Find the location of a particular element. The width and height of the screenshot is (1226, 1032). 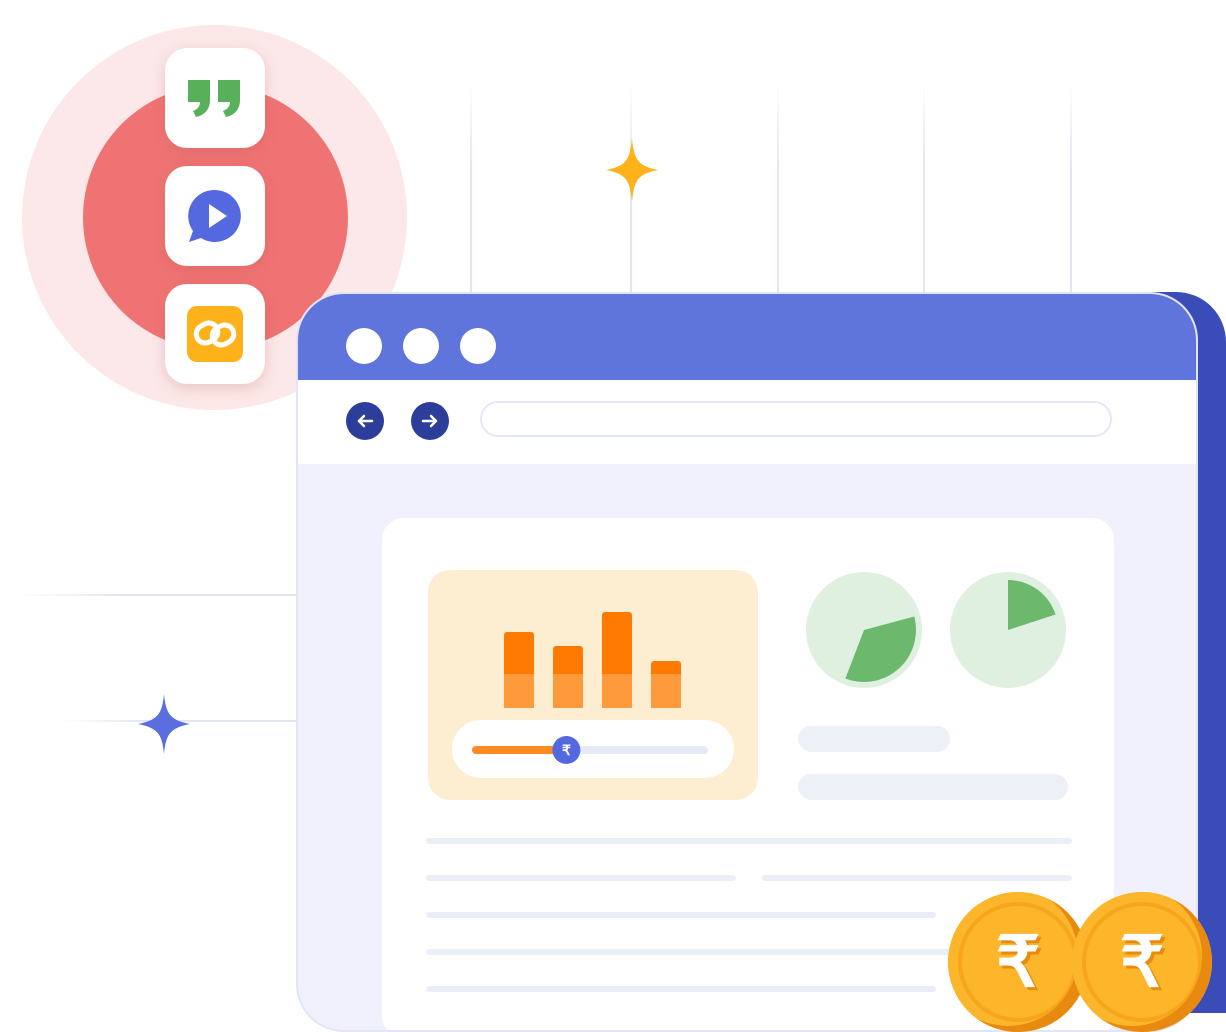

address-input is located at coordinates (796, 419).